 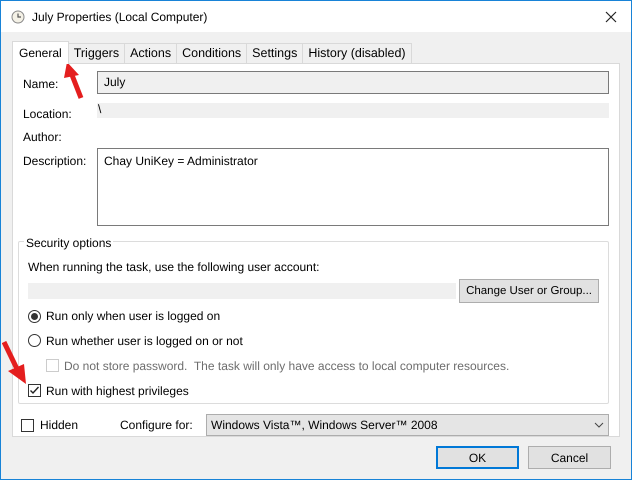 I want to click on close-icon, so click(x=611, y=16).